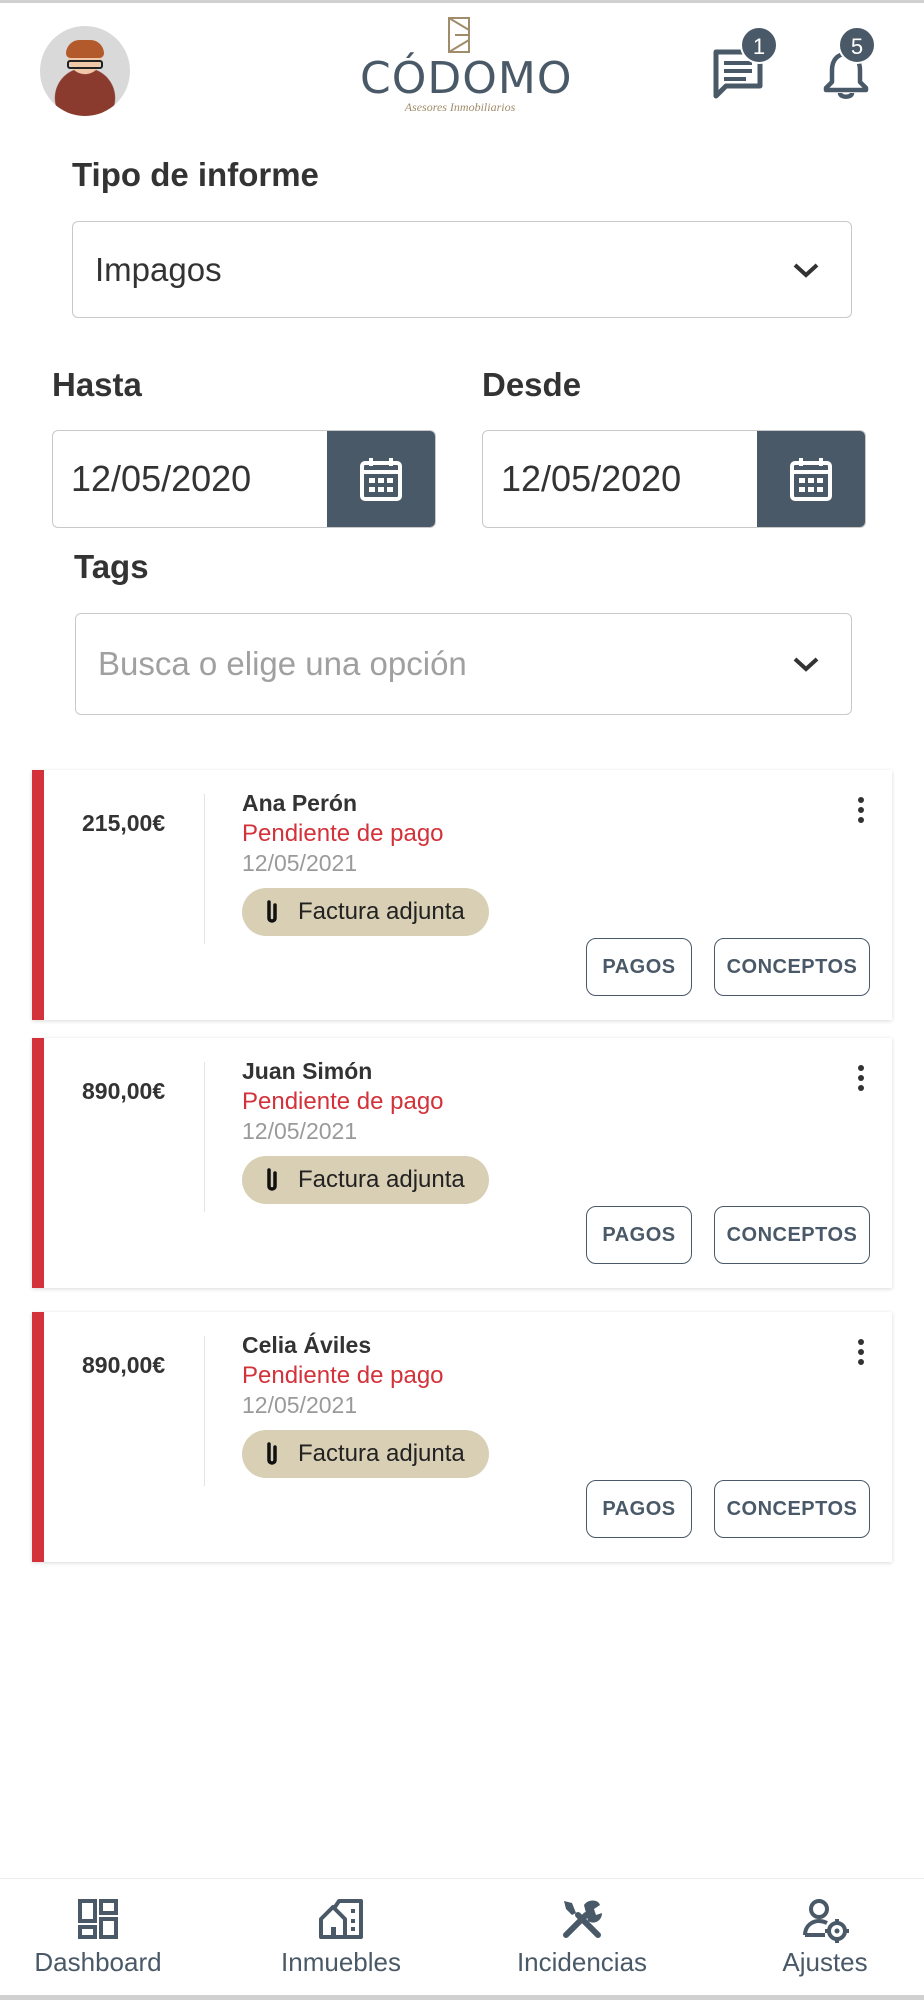 The height and width of the screenshot is (2000, 924). Describe the element at coordinates (158, 269) in the screenshot. I see `report-type-value: Impagos` at that location.